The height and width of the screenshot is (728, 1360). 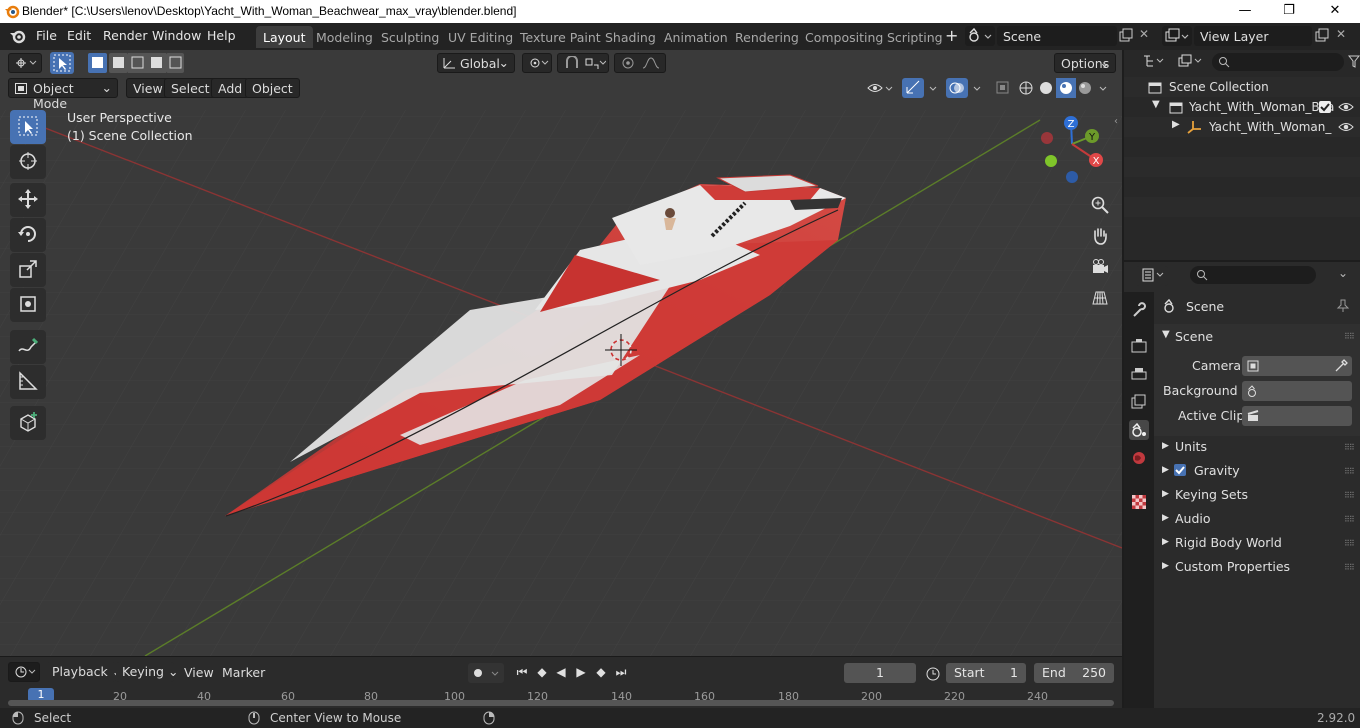 What do you see at coordinates (1074, 673) in the screenshot?
I see `end-frame-field: End 250` at bounding box center [1074, 673].